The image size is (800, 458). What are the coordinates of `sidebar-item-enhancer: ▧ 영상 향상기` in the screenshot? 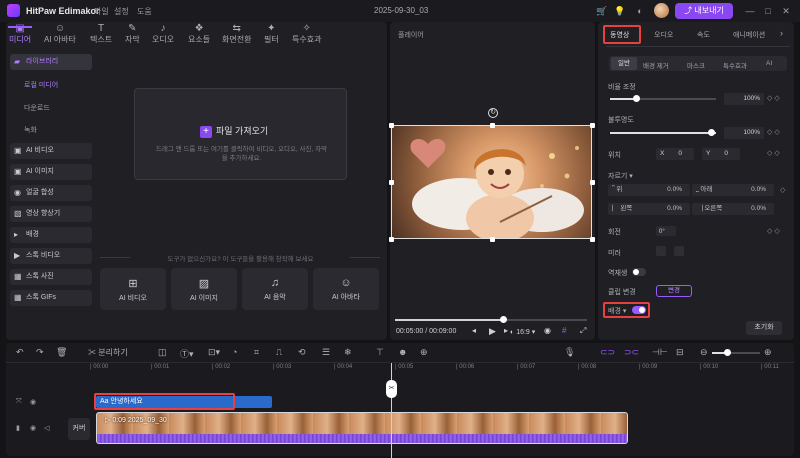 It's located at (51, 214).